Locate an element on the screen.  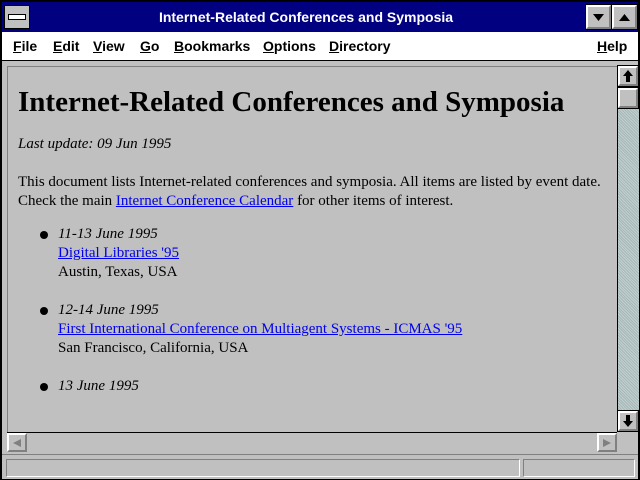
vertical-scrollbar is located at coordinates (628, 248).